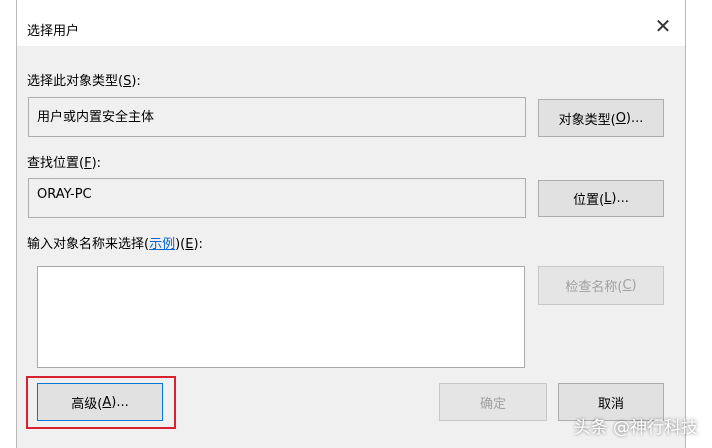  Describe the element at coordinates (277, 117) in the screenshot. I see `object-type-field: 用户或内置安全主体` at that location.